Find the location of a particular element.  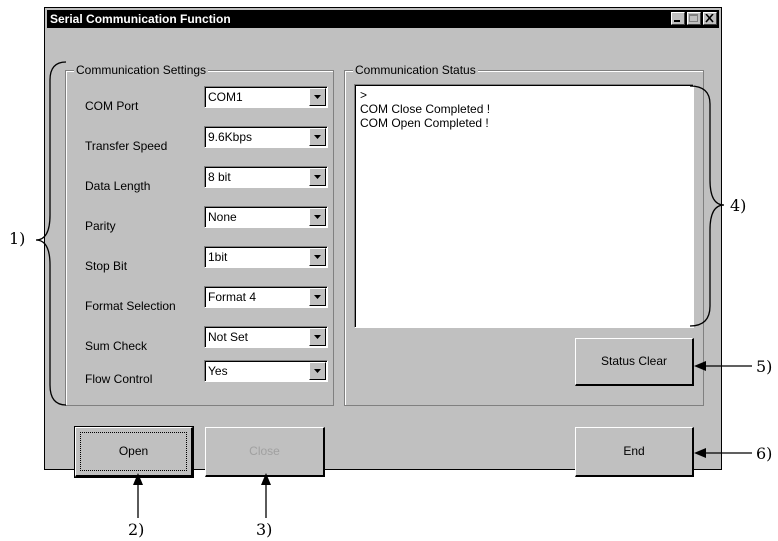

annotation-6: 6) is located at coordinates (764, 453).